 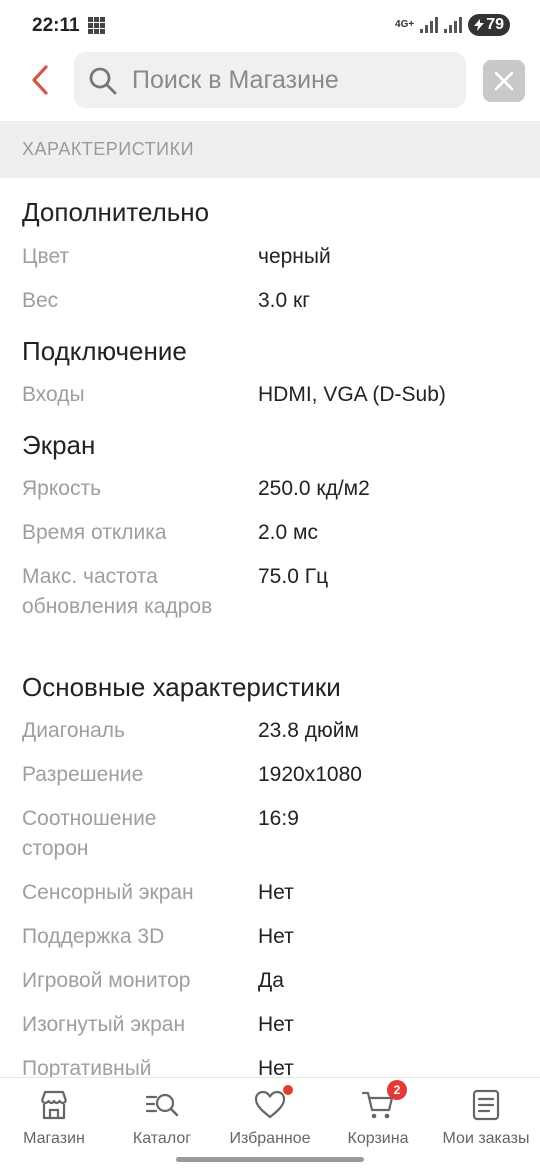 What do you see at coordinates (162, 1105) in the screenshot?
I see `catalog-search-icon` at bounding box center [162, 1105].